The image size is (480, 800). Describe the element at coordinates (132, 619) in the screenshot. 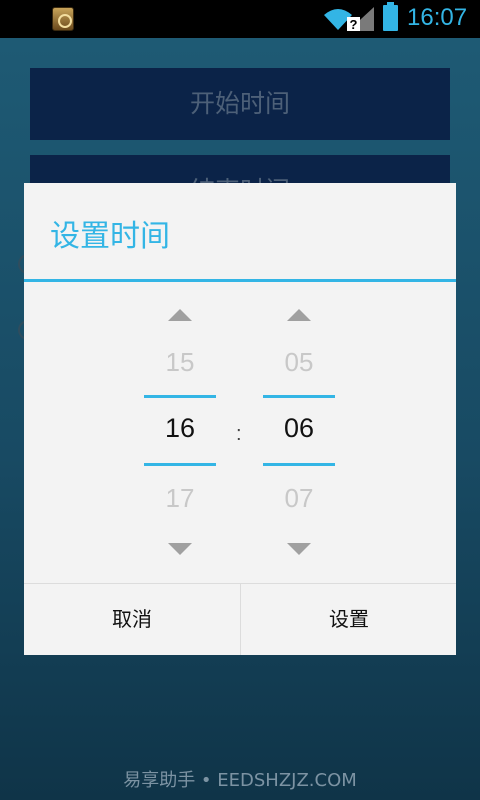

I see `cancel-button: 取消` at that location.